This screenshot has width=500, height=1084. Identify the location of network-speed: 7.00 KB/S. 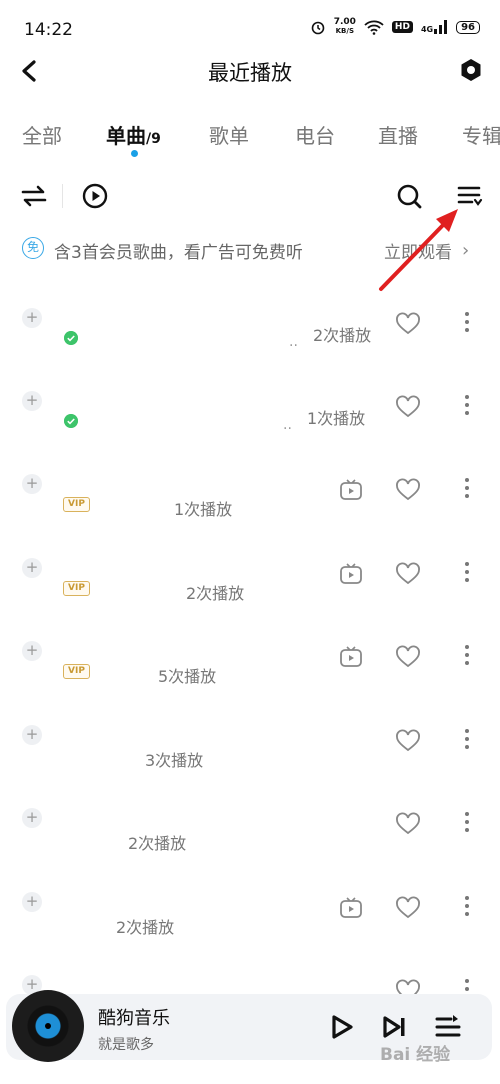
(344, 26).